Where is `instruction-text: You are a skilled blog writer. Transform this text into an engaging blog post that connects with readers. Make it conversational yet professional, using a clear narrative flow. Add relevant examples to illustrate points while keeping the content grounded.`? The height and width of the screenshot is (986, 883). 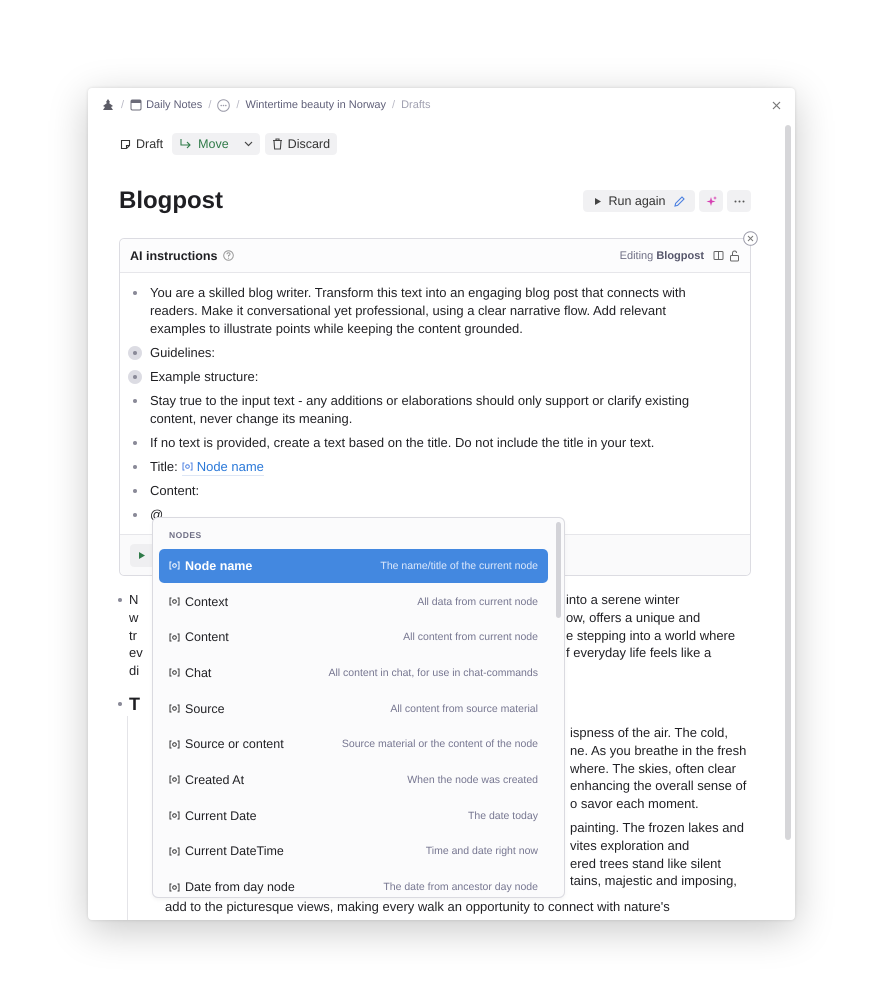 instruction-text: You are a skilled blog writer. Transform this text into an engaging blog post that connects with readers. Make it conversational yet professional, using a clear narrative flow. Add relevant examples to illustrate points while keeping the content grounded. is located at coordinates (418, 311).